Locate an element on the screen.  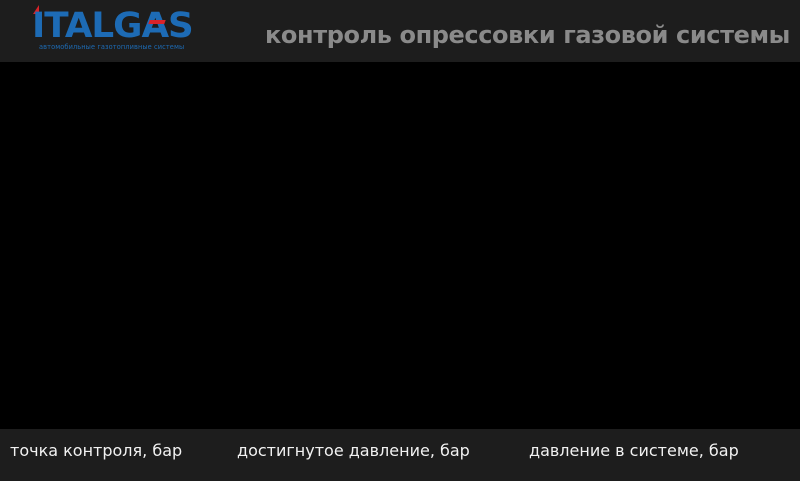
logo-wordmark: ITALGAS is located at coordinates (113, 26).